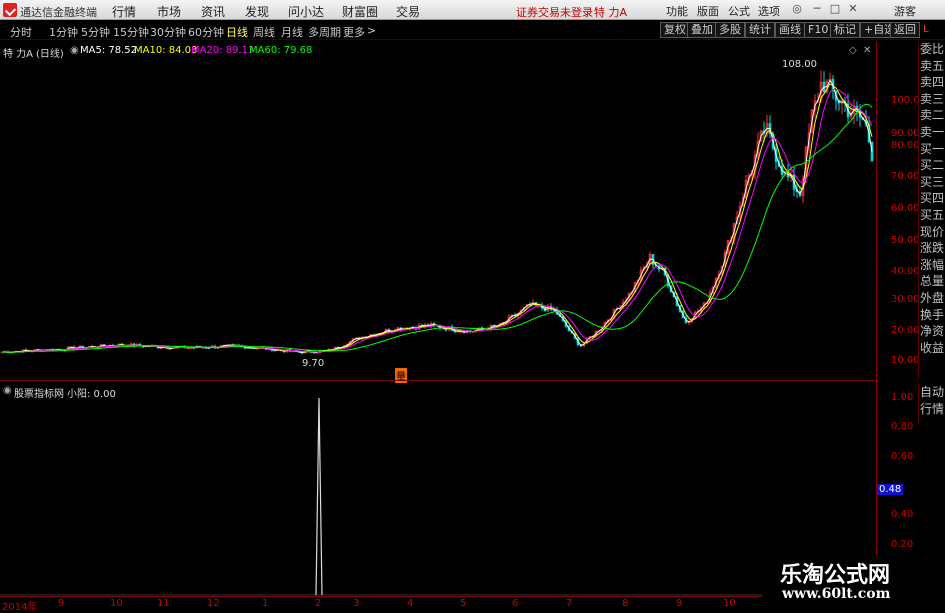 The image size is (945, 613). Describe the element at coordinates (902, 426) in the screenshot. I see `indicator-tick: 0.80` at that location.